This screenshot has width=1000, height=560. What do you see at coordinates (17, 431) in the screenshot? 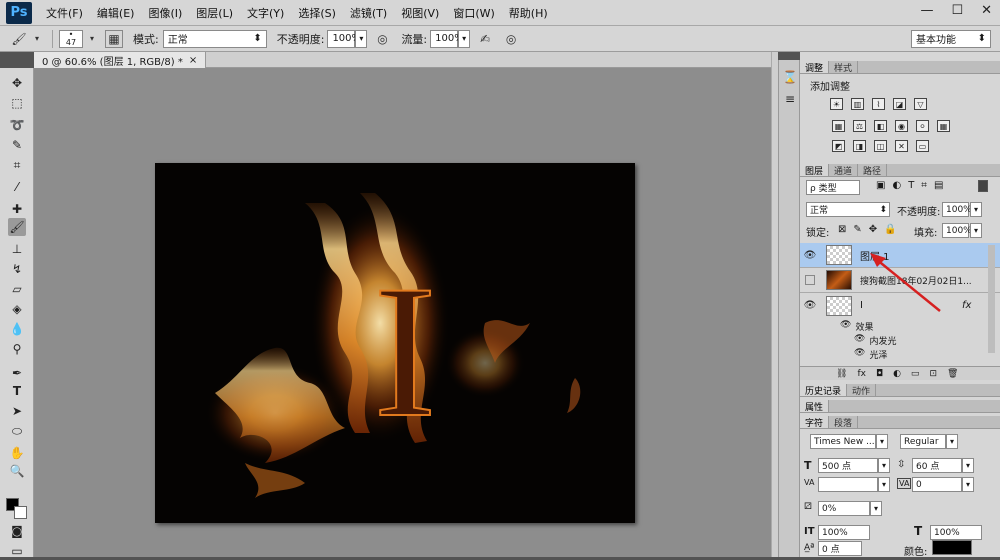
I see `shape-tool-icon: ⬭` at bounding box center [17, 431].